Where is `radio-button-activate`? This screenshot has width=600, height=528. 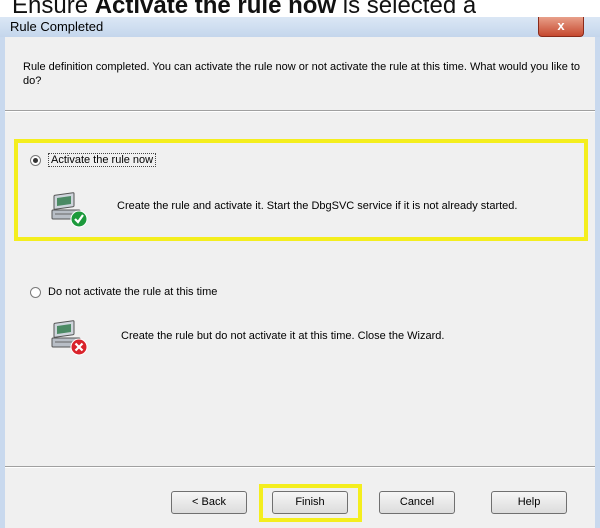 radio-button-activate is located at coordinates (35, 160).